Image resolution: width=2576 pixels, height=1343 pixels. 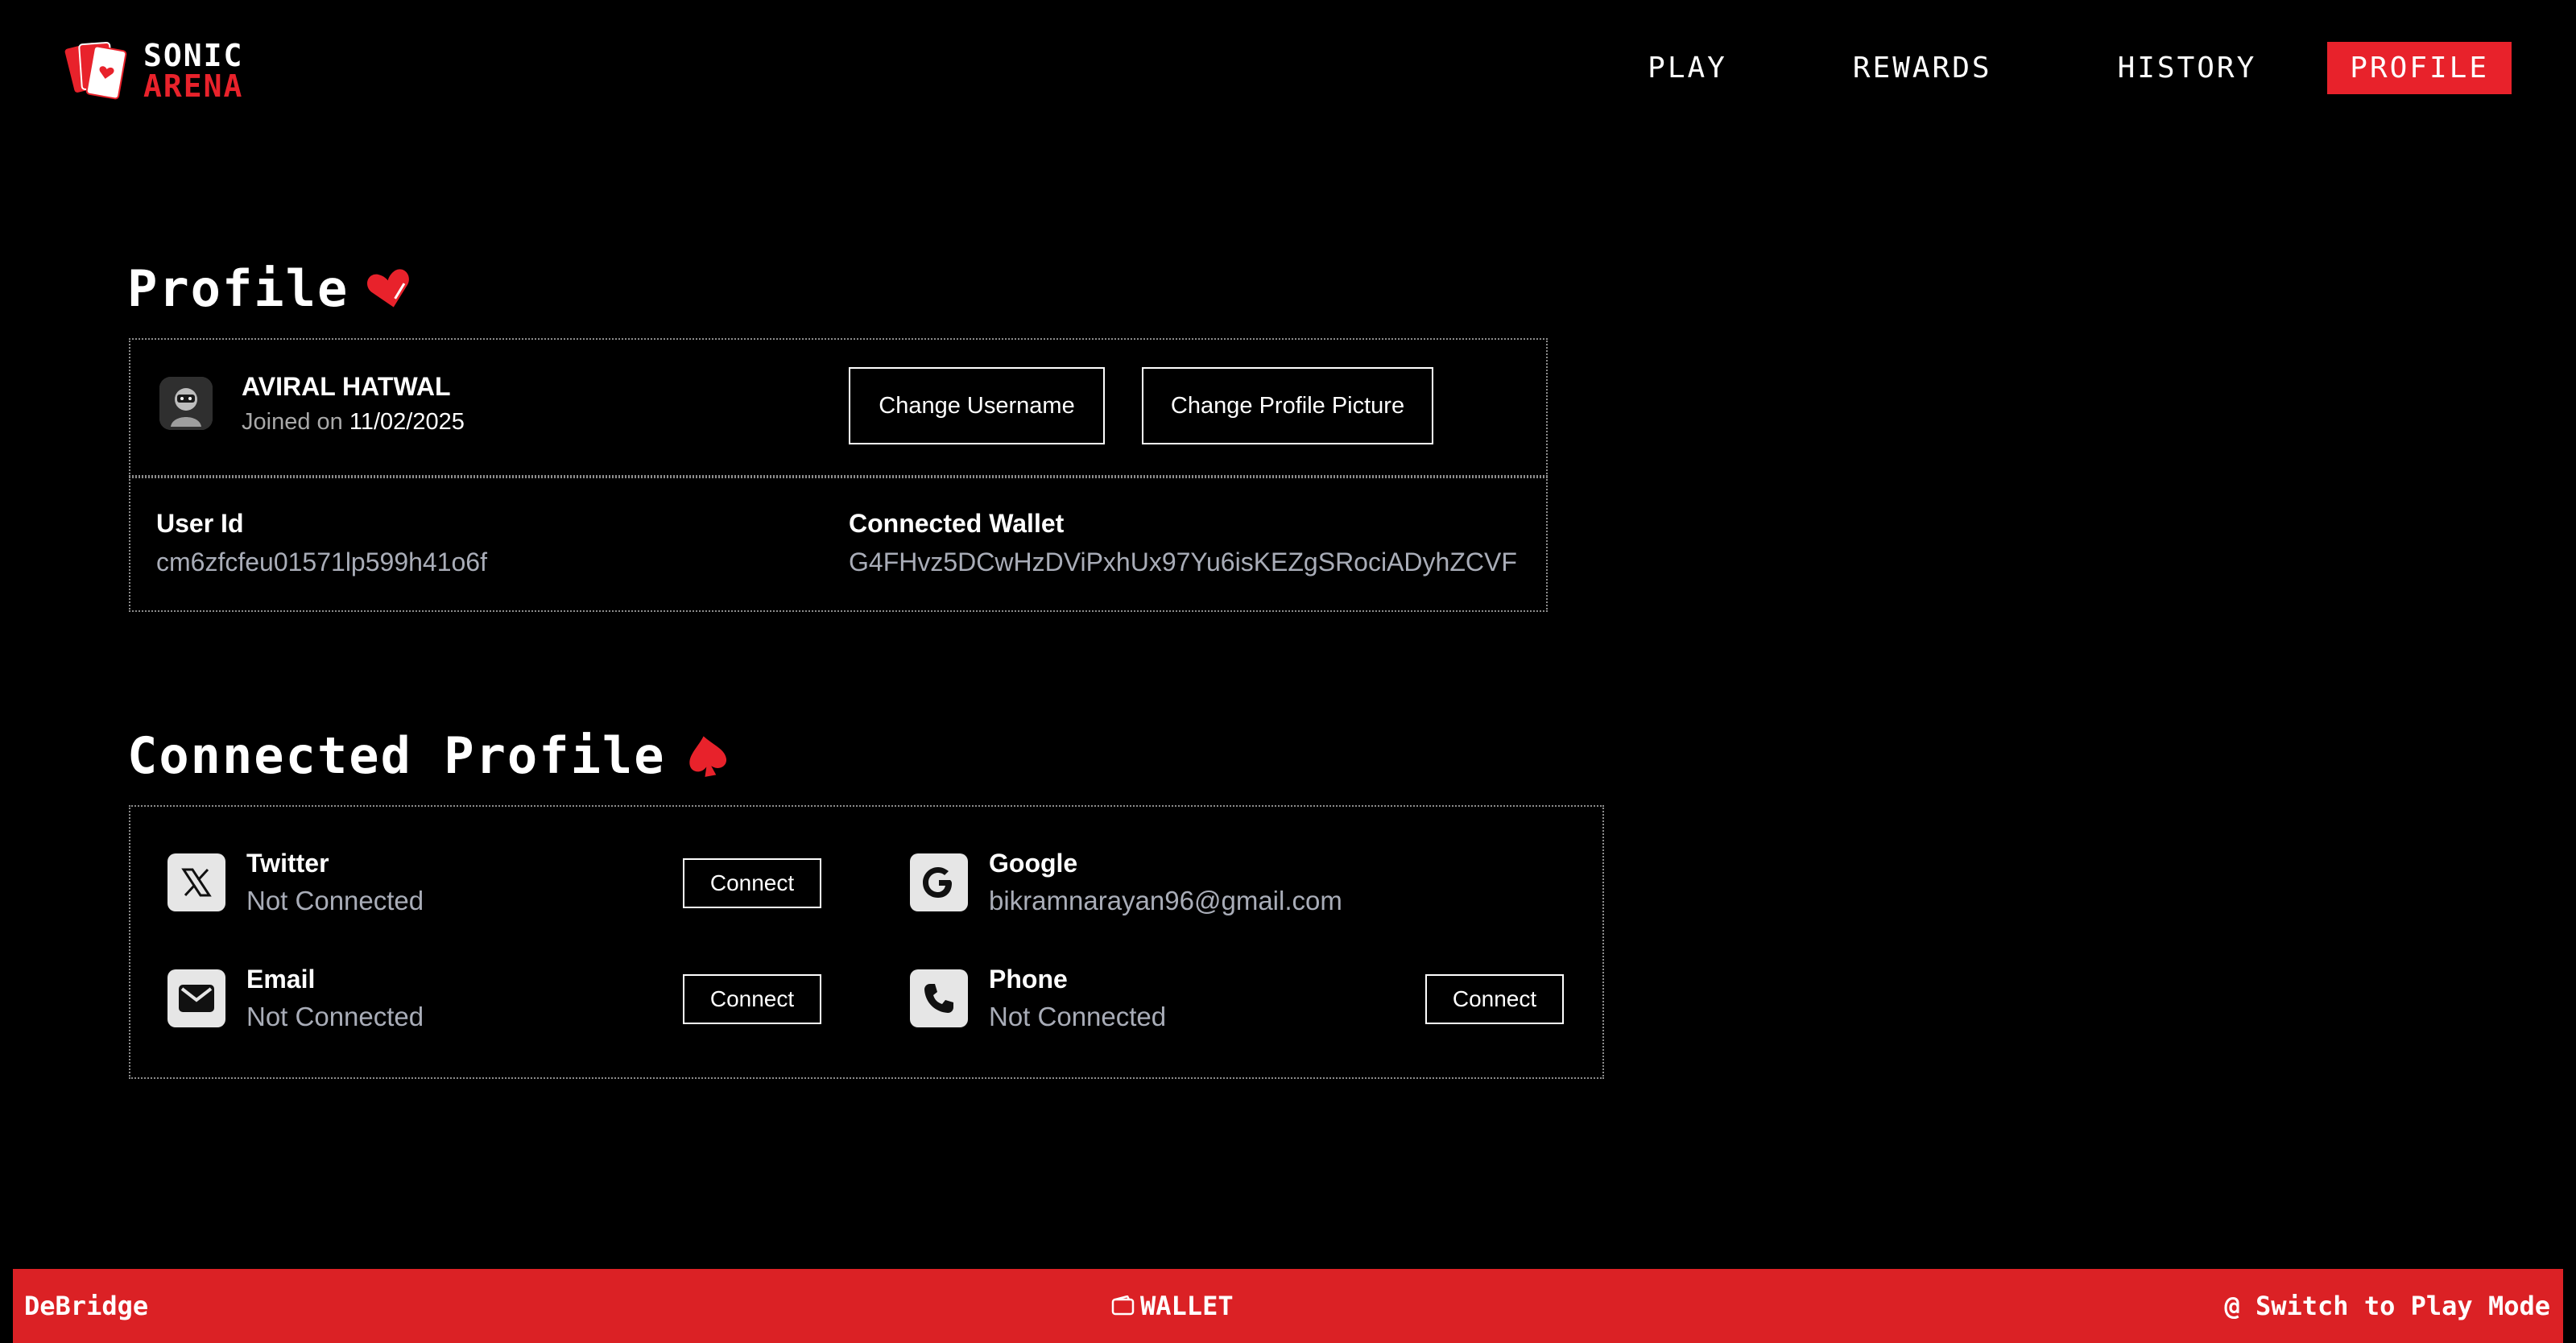 What do you see at coordinates (1165, 900) in the screenshot?
I see `google-email: bikramnarayan96@gmail.com` at bounding box center [1165, 900].